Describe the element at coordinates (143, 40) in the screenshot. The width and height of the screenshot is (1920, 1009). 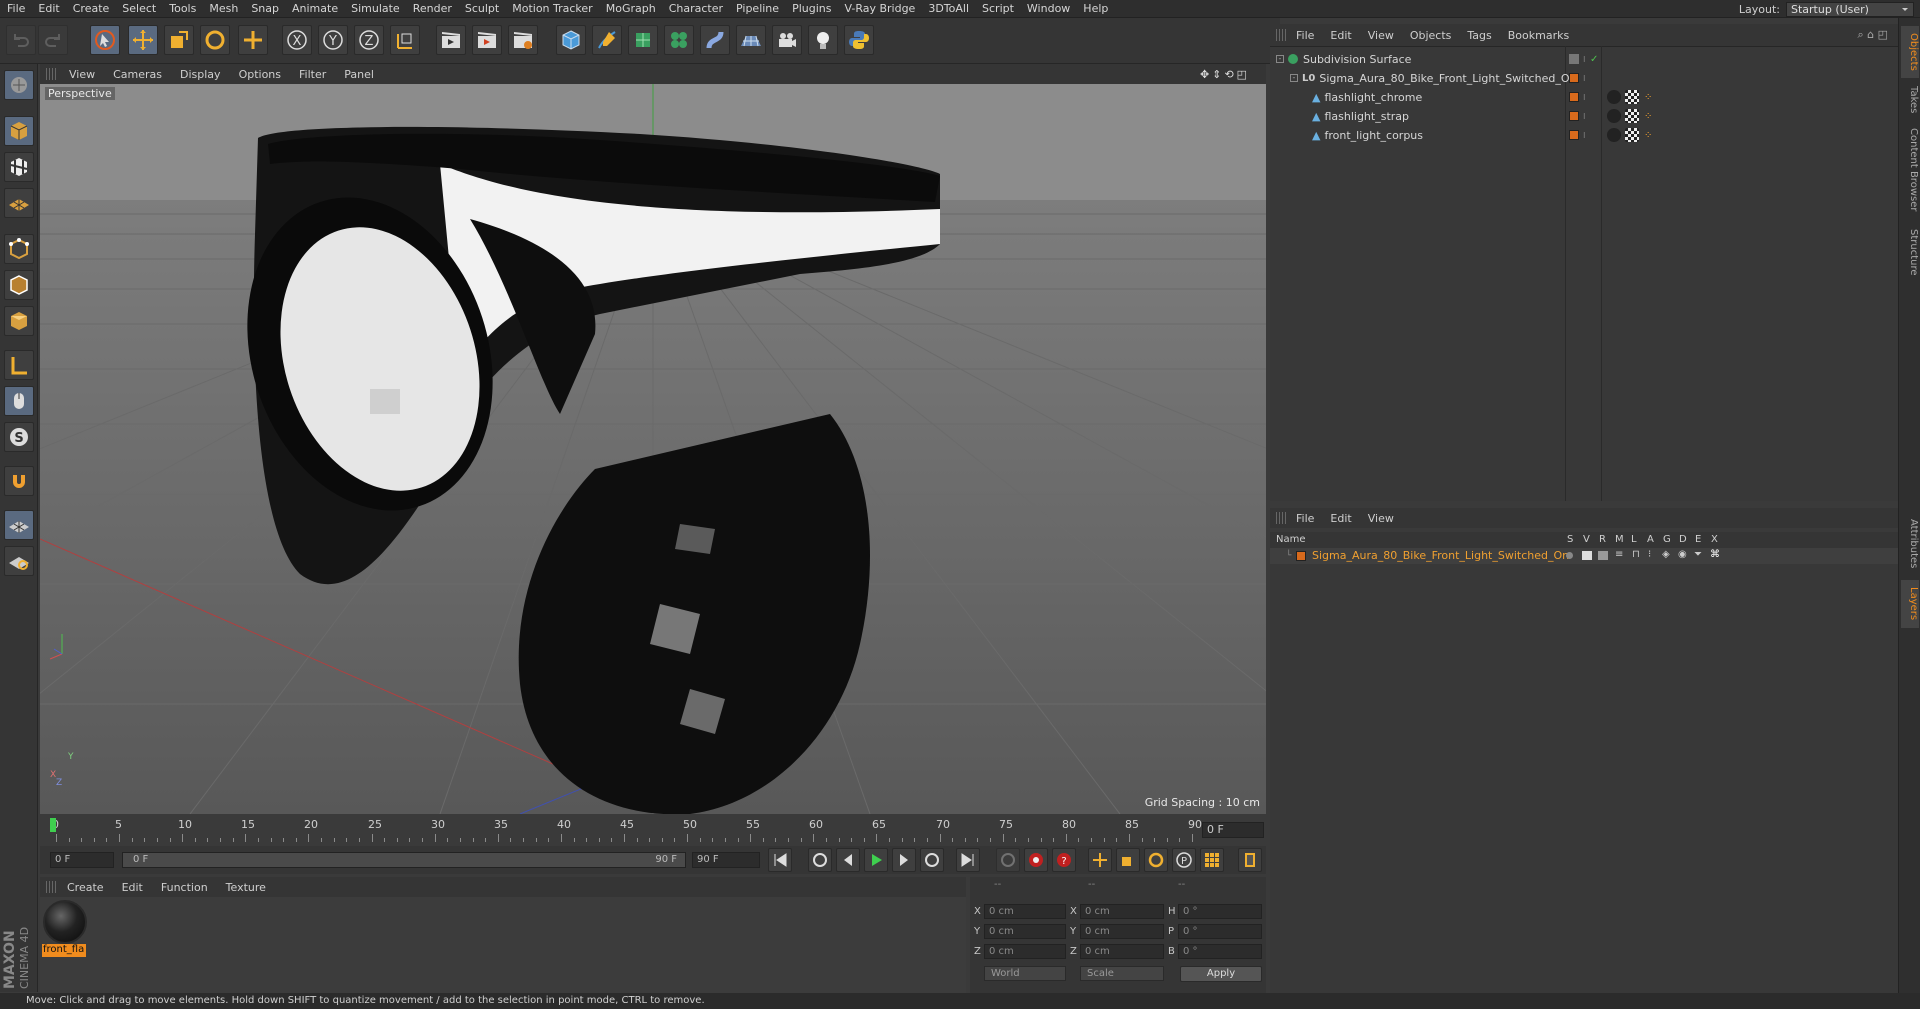
I see `move-tool-button` at that location.